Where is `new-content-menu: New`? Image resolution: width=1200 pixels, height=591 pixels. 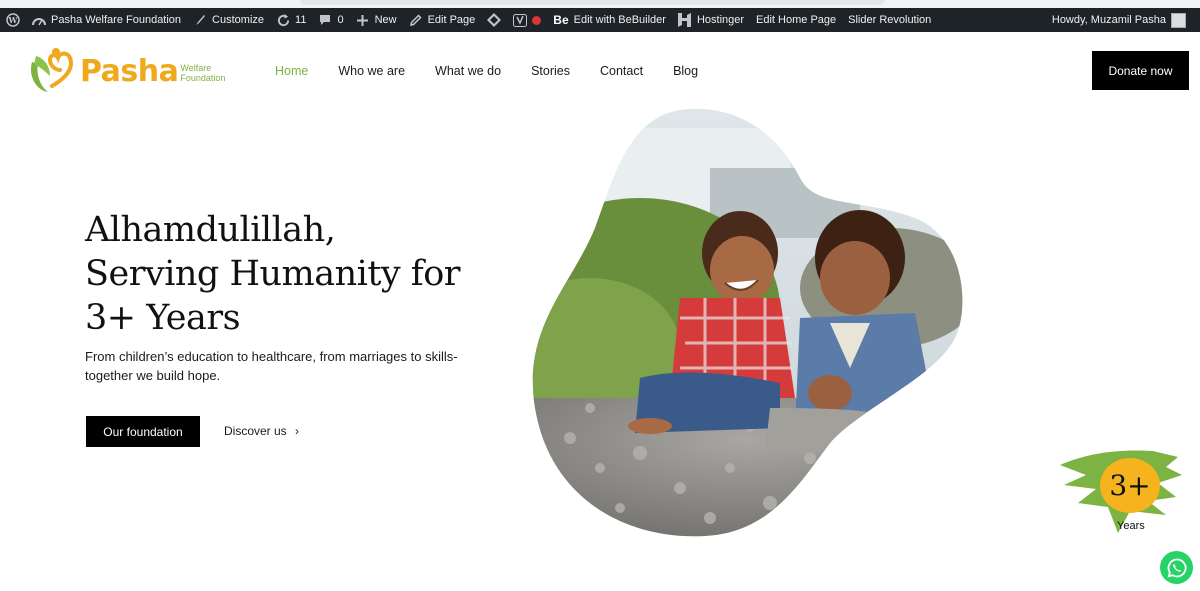 new-content-menu: New is located at coordinates (376, 20).